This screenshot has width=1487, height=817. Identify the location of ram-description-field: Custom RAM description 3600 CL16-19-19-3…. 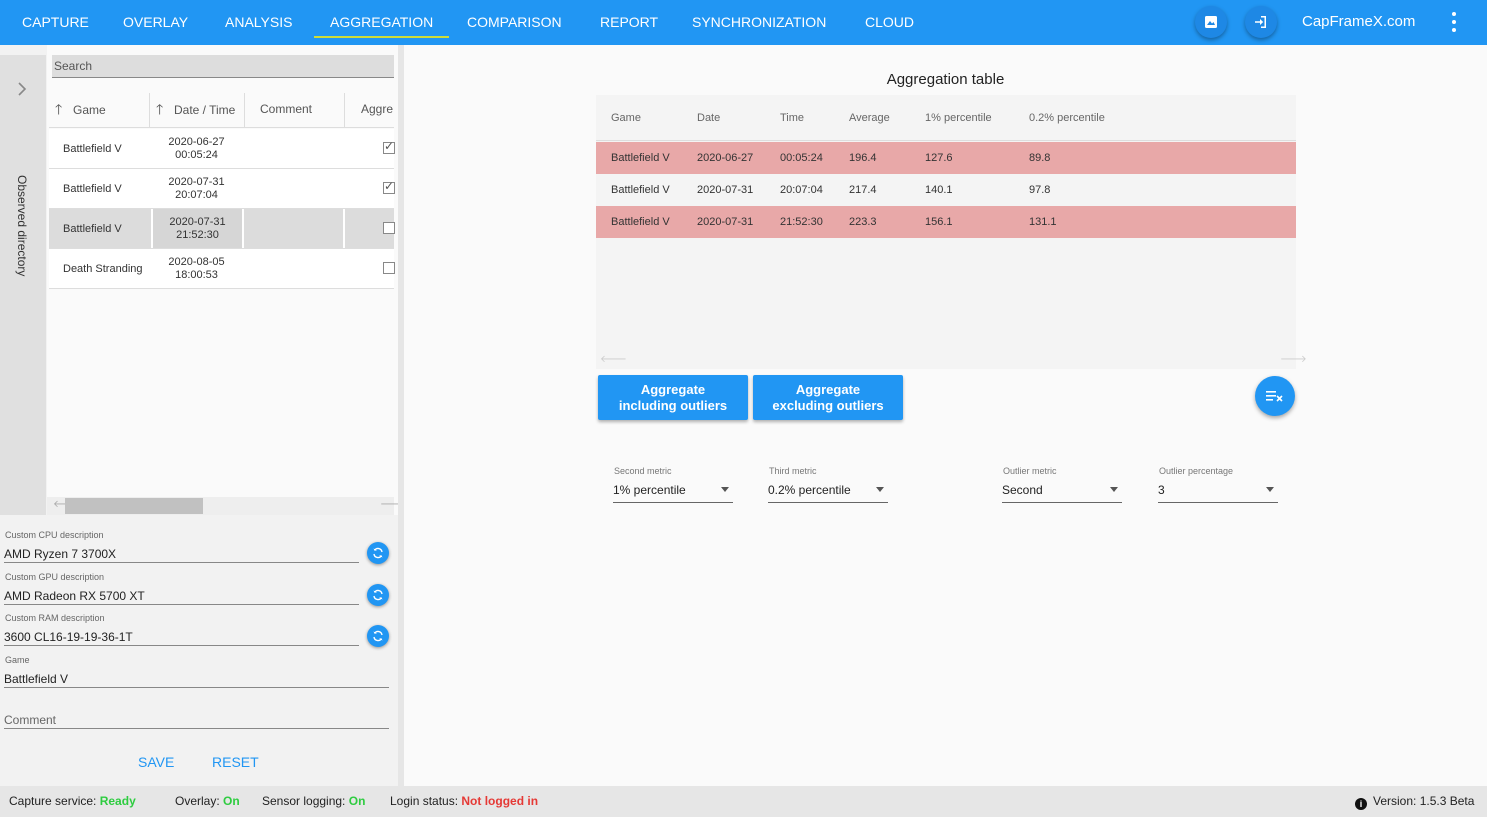
(181, 626).